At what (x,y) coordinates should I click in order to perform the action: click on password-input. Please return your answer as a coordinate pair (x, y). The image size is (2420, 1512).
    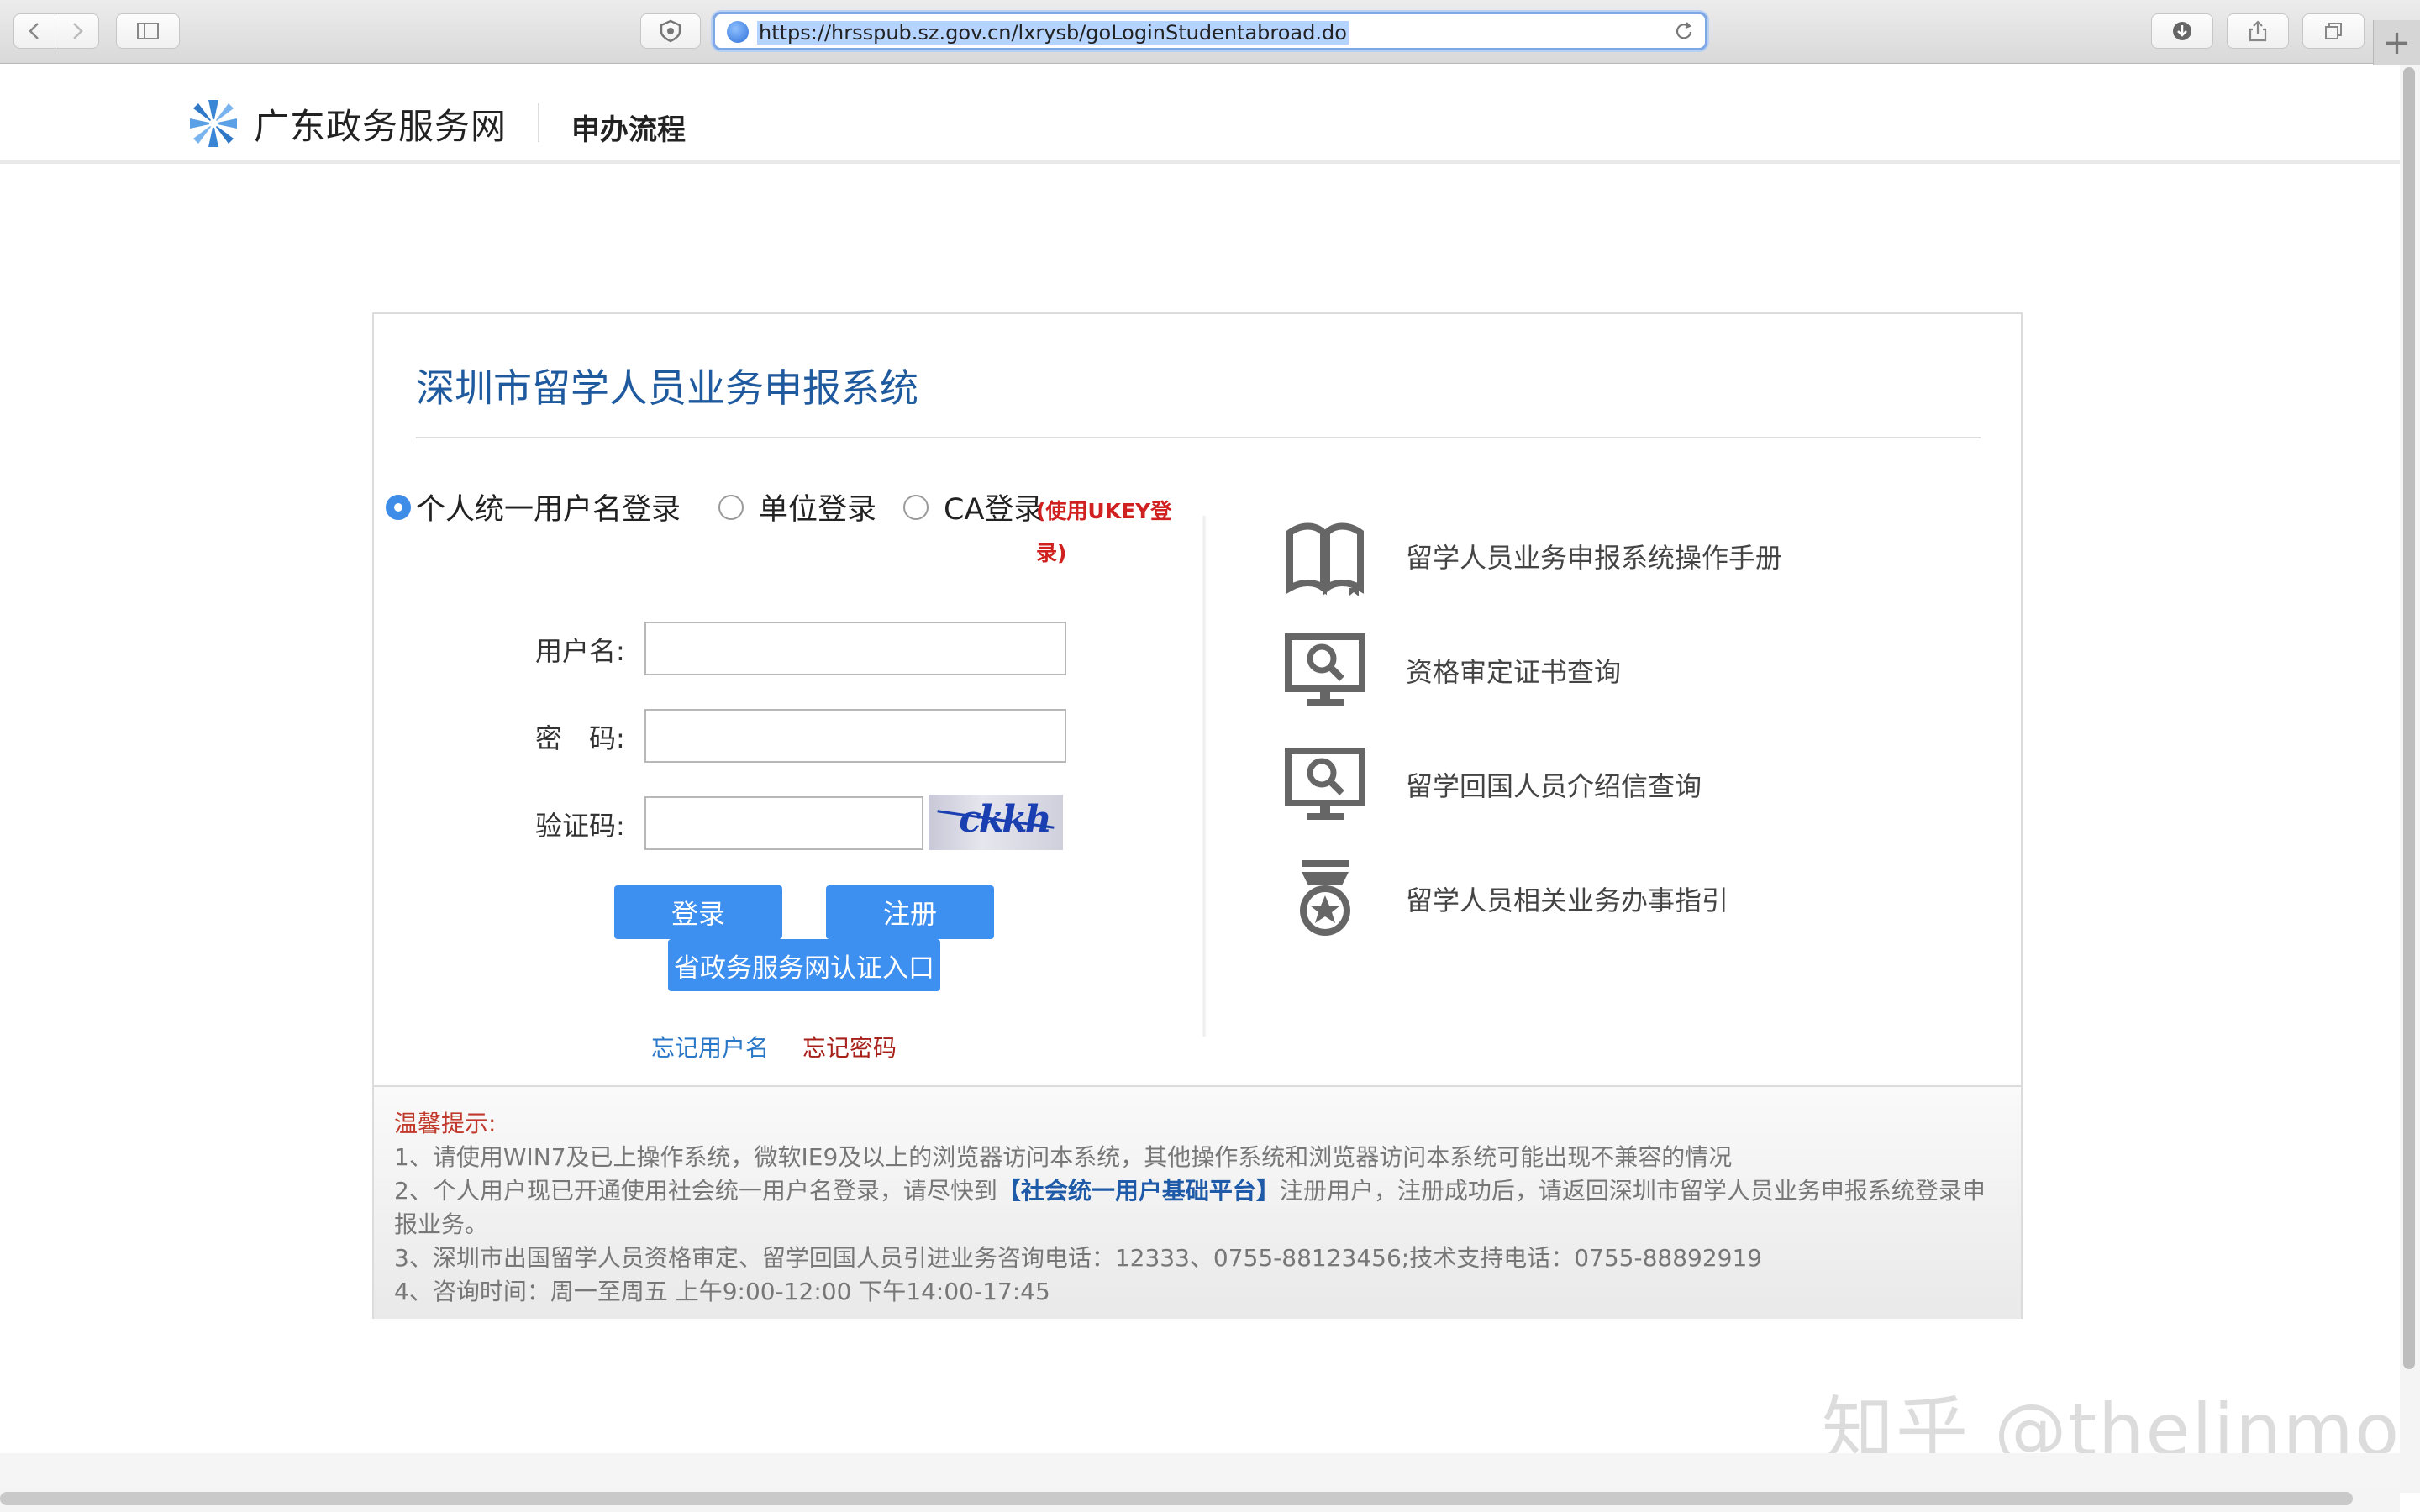
    Looking at the image, I should click on (855, 736).